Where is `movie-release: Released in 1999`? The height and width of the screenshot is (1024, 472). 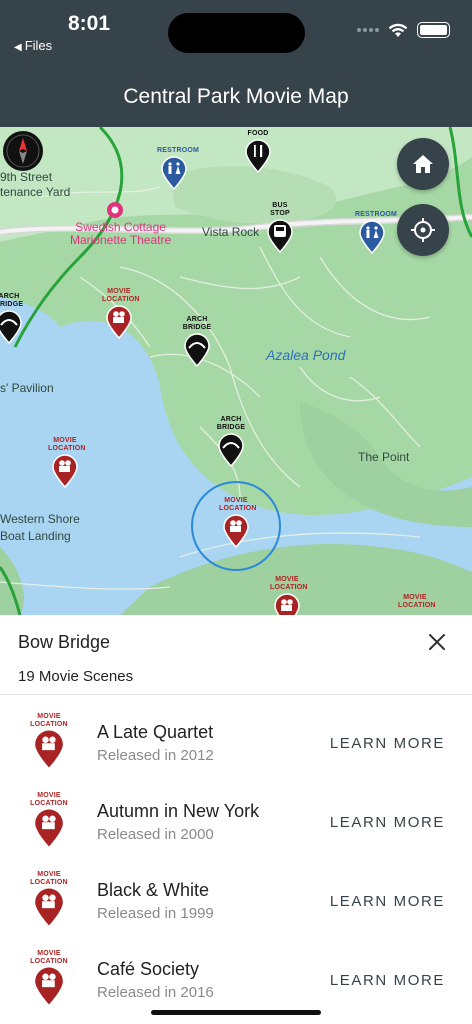
movie-release: Released in 1999 is located at coordinates (155, 913).